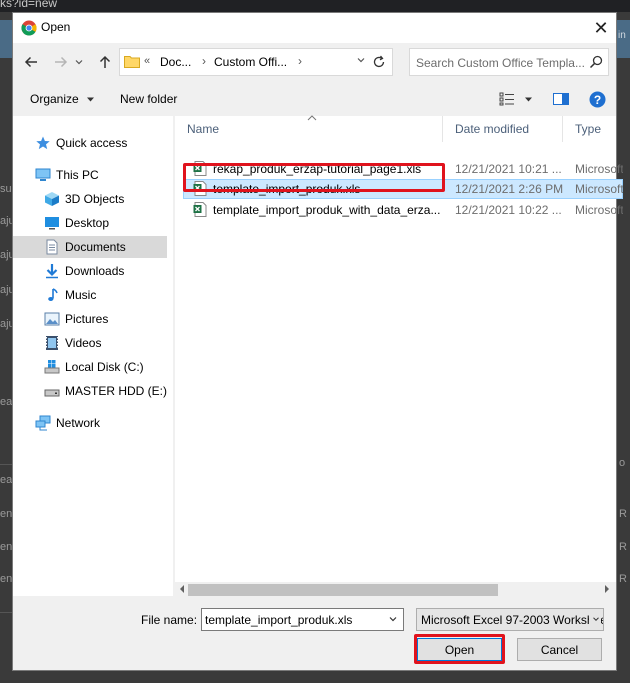 The height and width of the screenshot is (683, 630). I want to click on open-button-highlight, so click(459, 649).